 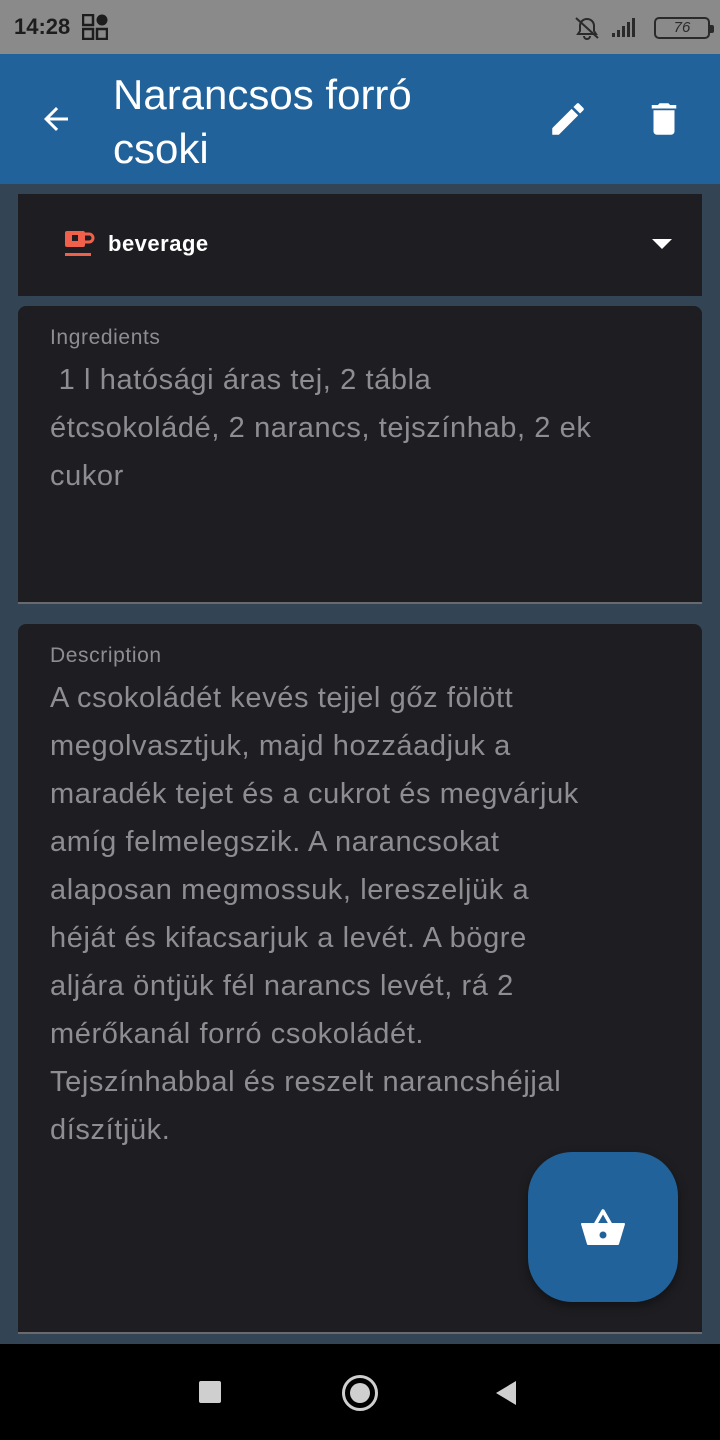 I want to click on battery-icon: 76, so click(x=684, y=28).